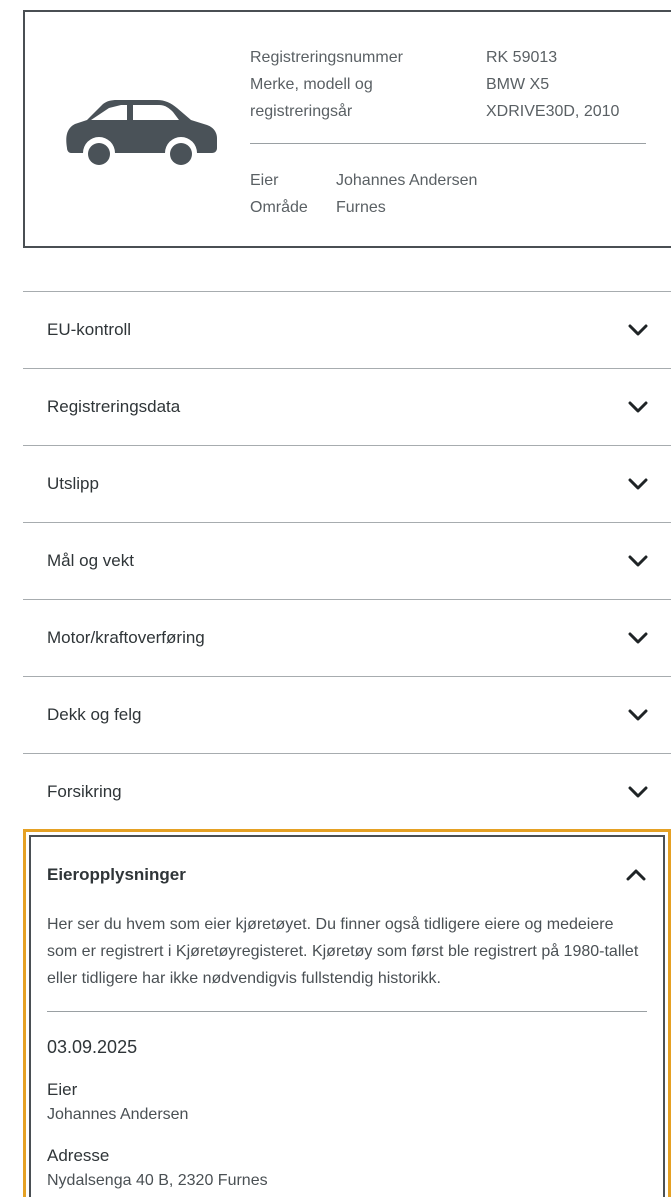  Describe the element at coordinates (347, 791) in the screenshot. I see `accordion-forsikring: Forsikring` at that location.